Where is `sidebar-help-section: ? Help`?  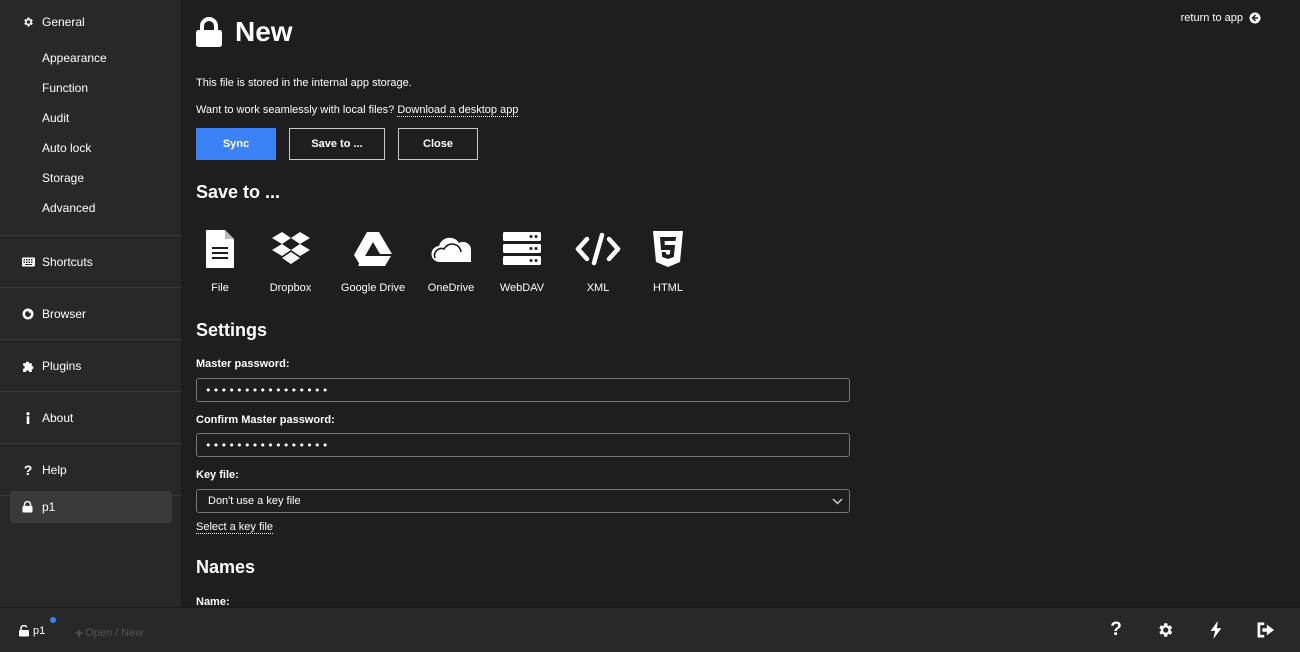 sidebar-help-section: ? Help is located at coordinates (90, 470).